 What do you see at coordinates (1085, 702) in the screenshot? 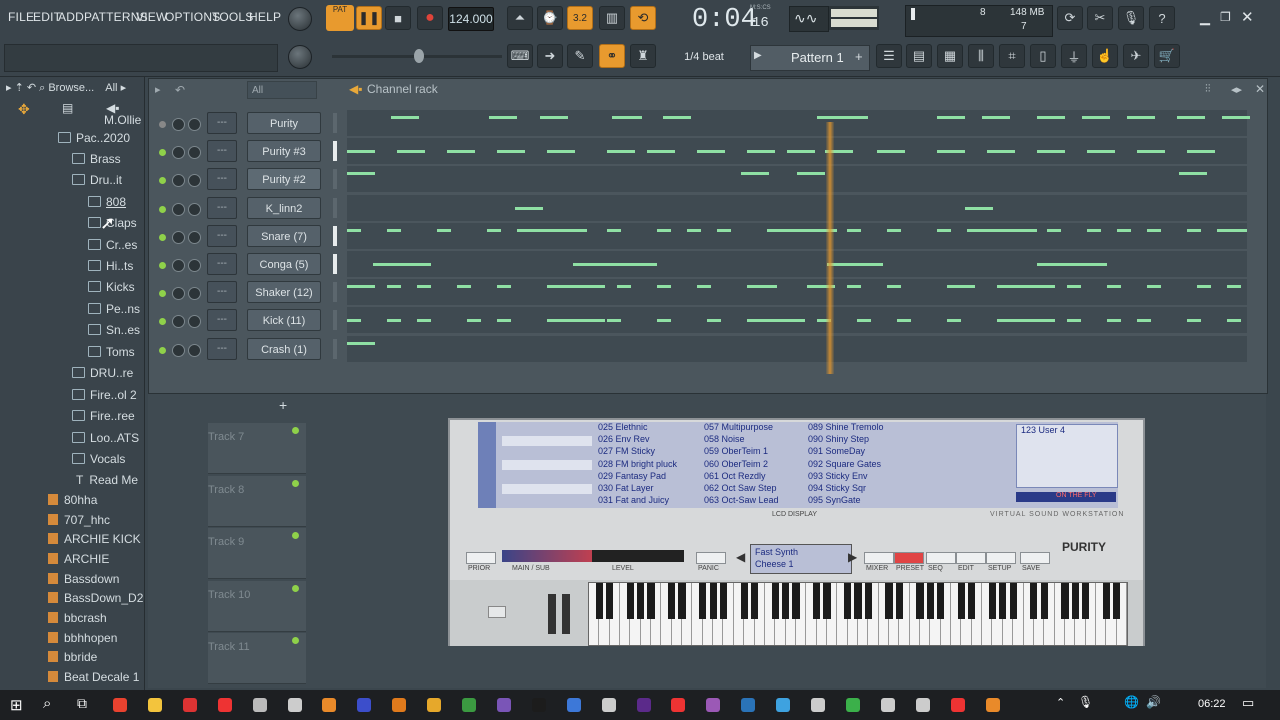
I see `tray-mic-icon: 🎙` at bounding box center [1085, 702].